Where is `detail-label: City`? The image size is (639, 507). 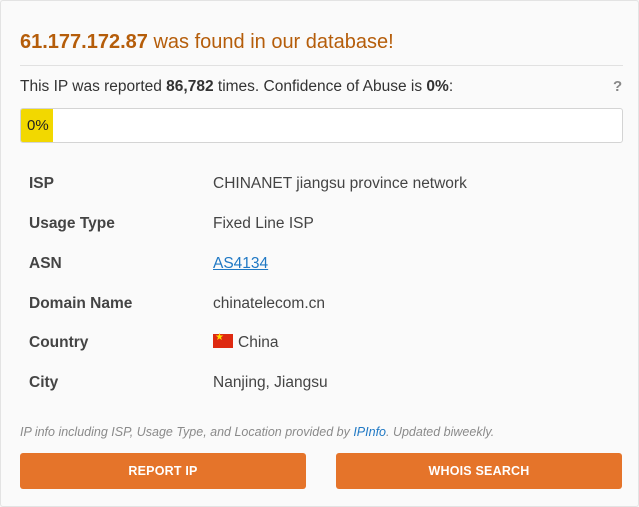
detail-label: City is located at coordinates (44, 382).